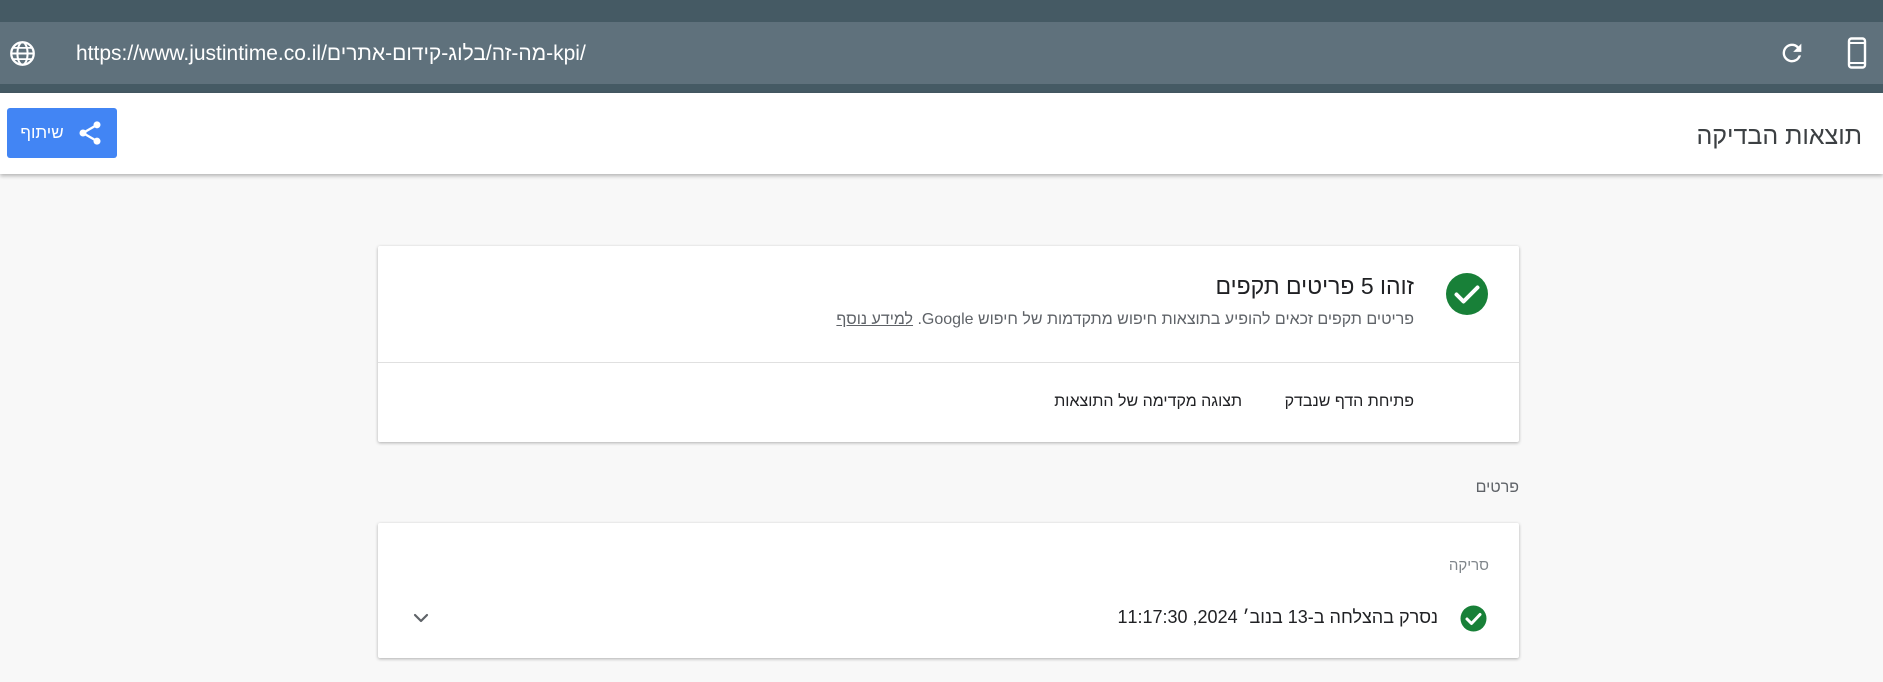  Describe the element at coordinates (1473, 618) in the screenshot. I see `crawl-success-check-icon` at that location.